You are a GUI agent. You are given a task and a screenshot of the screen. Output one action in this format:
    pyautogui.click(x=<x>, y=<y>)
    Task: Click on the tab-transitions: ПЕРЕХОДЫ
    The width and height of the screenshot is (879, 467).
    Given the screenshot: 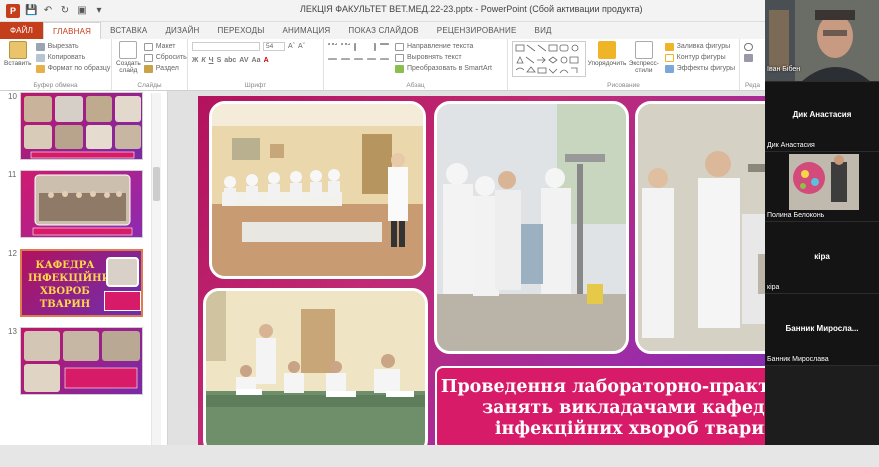 What is the action you would take?
    pyautogui.click(x=241, y=30)
    